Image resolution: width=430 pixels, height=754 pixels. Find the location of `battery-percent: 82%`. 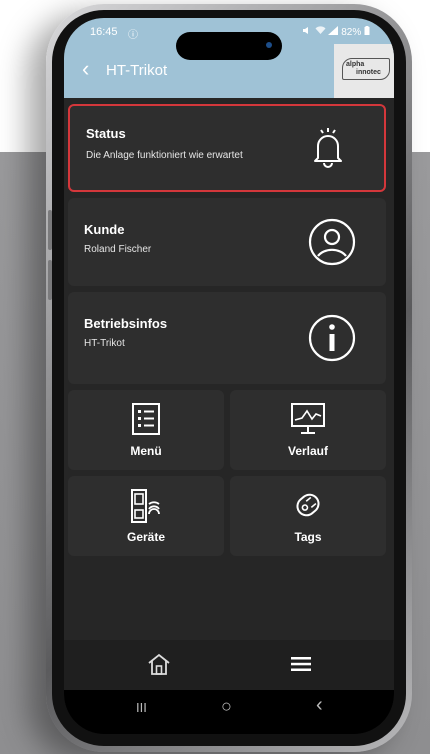

battery-percent: 82% is located at coordinates (351, 32).